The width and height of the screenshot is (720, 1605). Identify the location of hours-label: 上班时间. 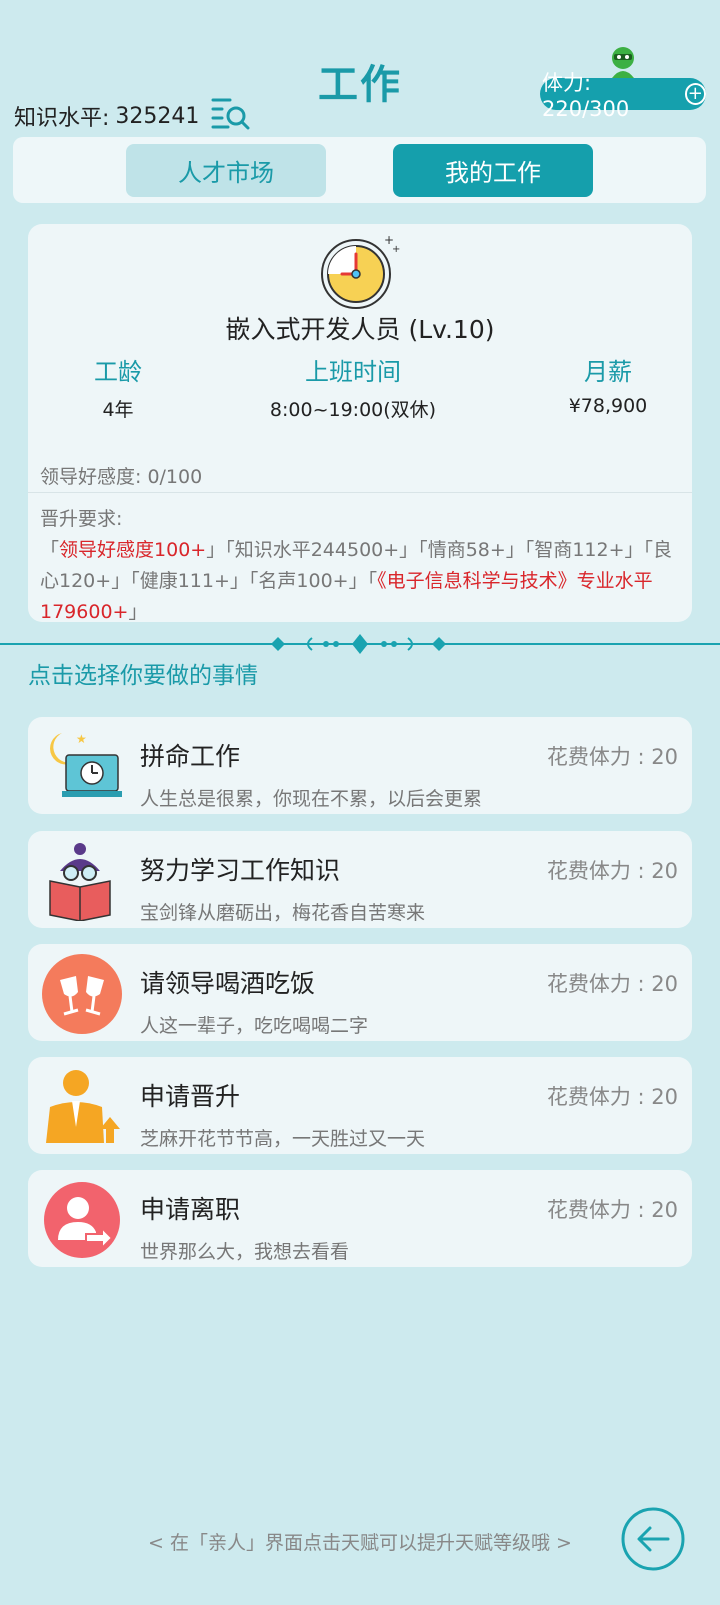
(353, 372).